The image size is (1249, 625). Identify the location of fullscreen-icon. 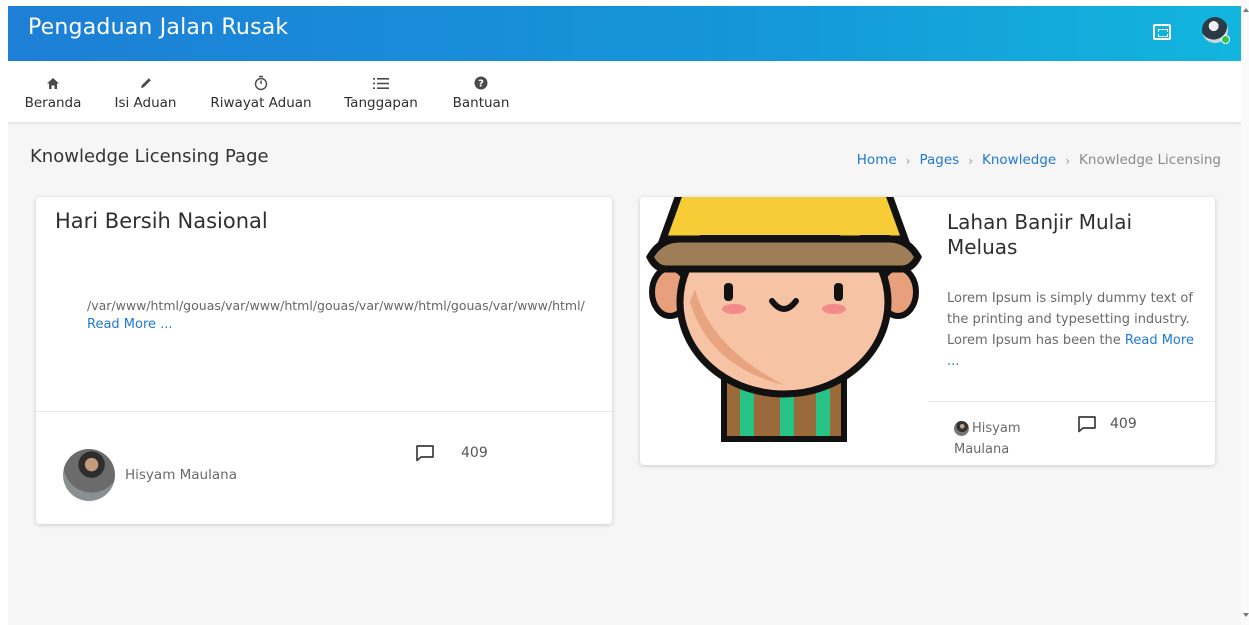
(1162, 32).